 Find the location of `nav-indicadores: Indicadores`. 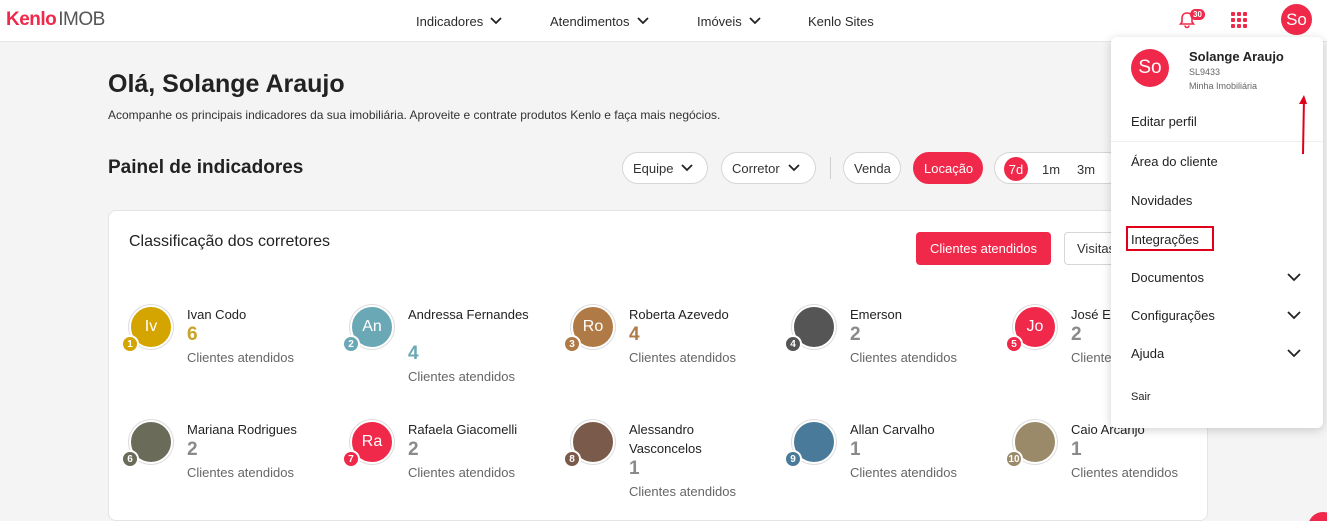

nav-indicadores: Indicadores is located at coordinates (459, 21).